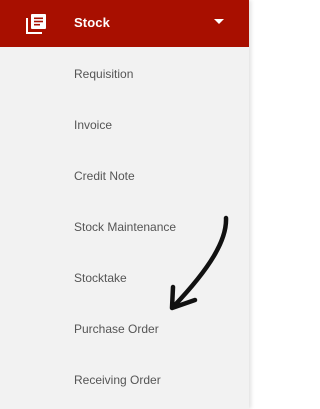 The width and height of the screenshot is (320, 409). What do you see at coordinates (219, 21) in the screenshot?
I see `caret-down-icon` at bounding box center [219, 21].